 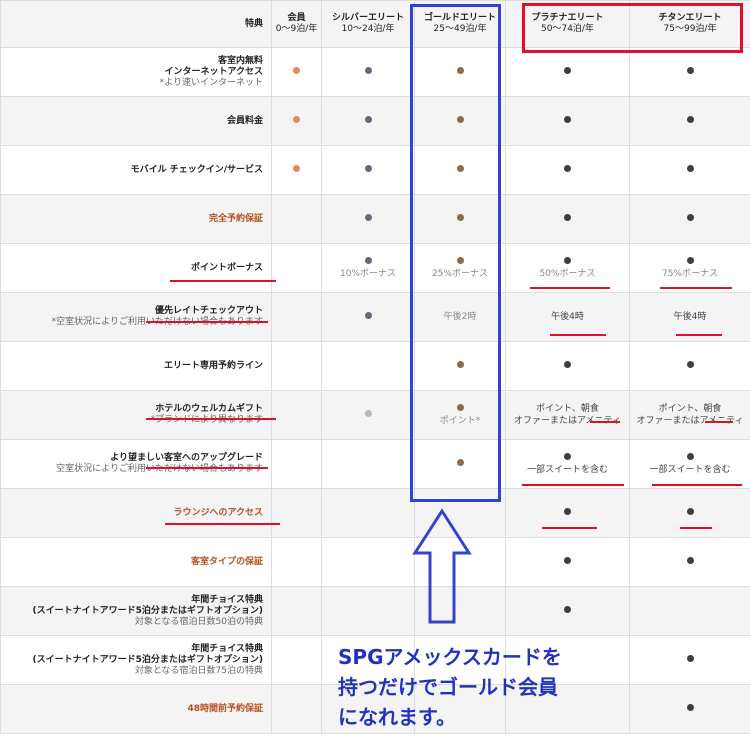 I want to click on row-label-room-type-guarantee: 客室タイプの保証, so click(x=136, y=562).